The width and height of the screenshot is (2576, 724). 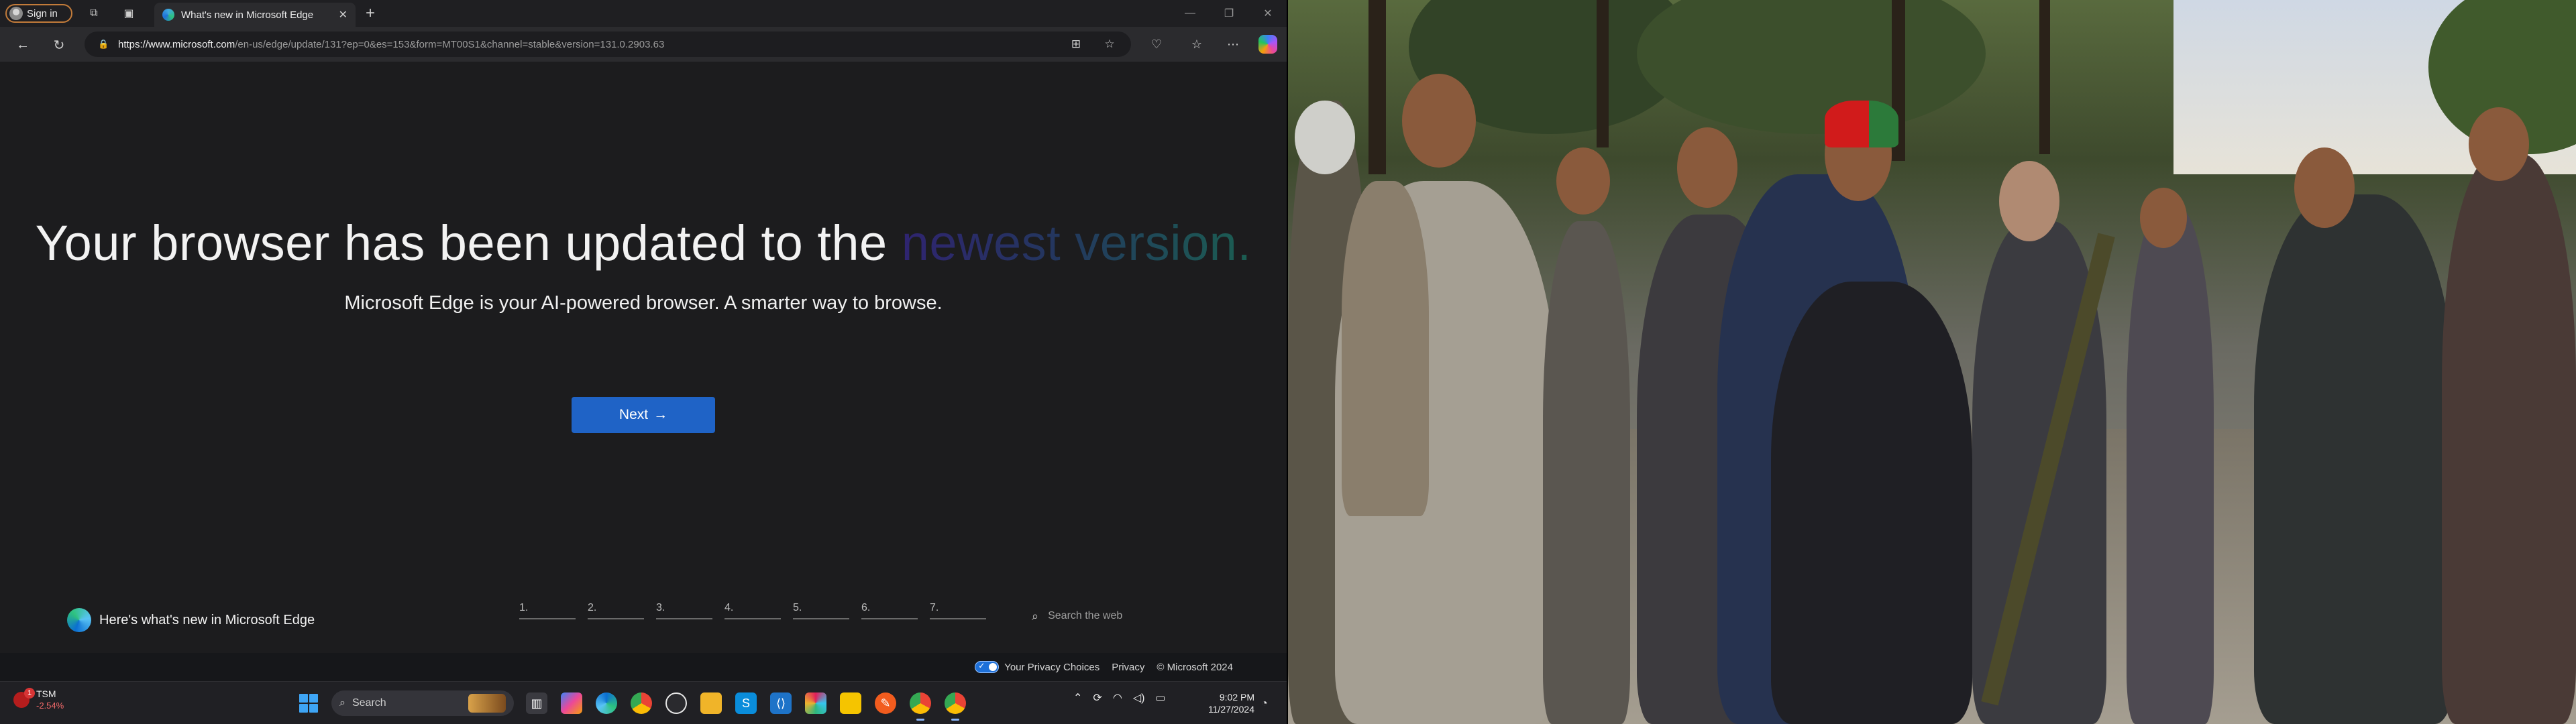 I want to click on arrow-right-icon: →, so click(x=660, y=414).